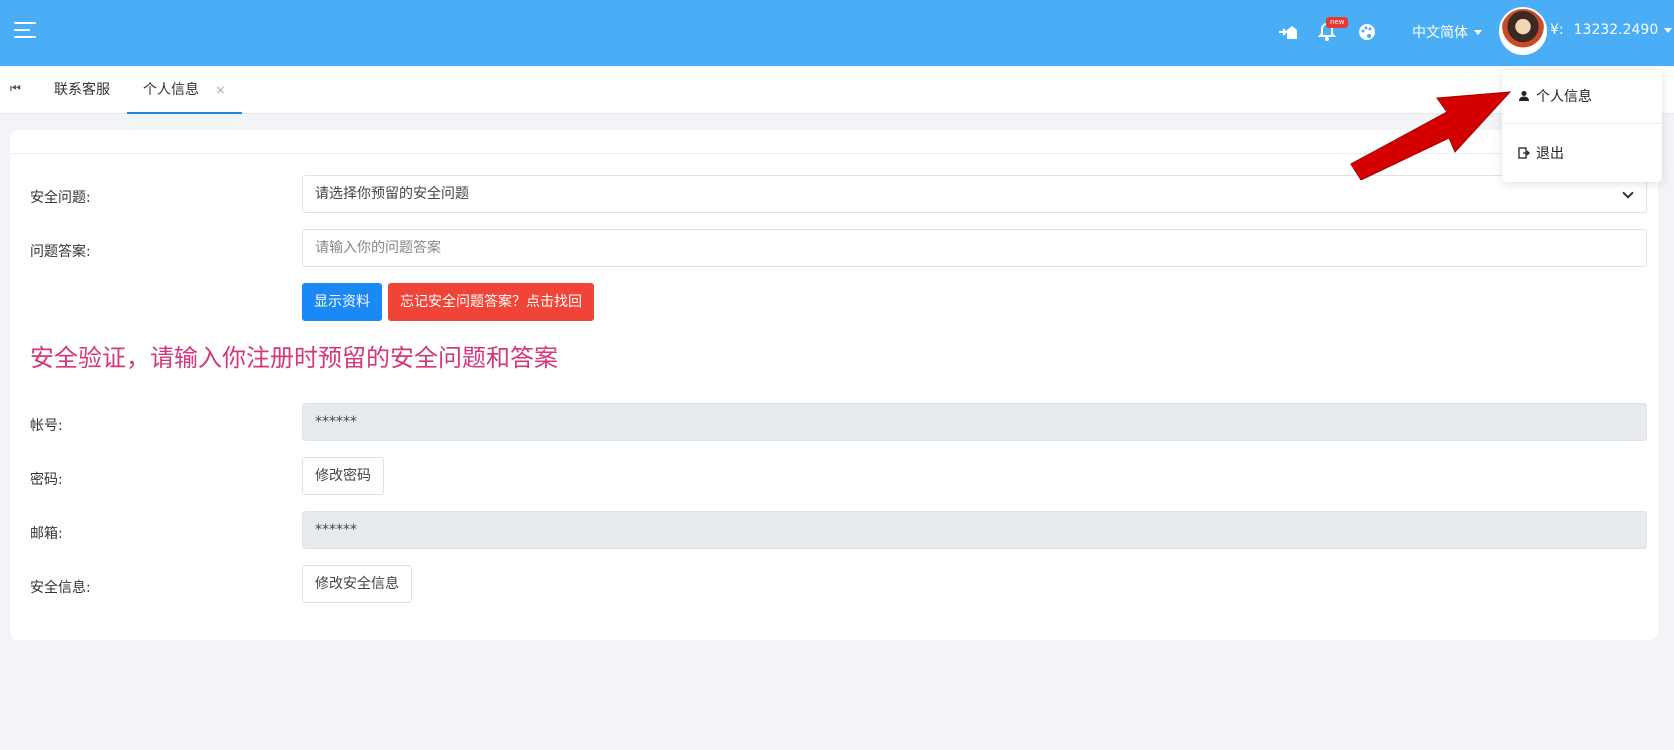 The width and height of the screenshot is (1674, 750). Describe the element at coordinates (491, 302) in the screenshot. I see `forgot-answer-button: 忘记安全问题答案？点击找回` at that location.